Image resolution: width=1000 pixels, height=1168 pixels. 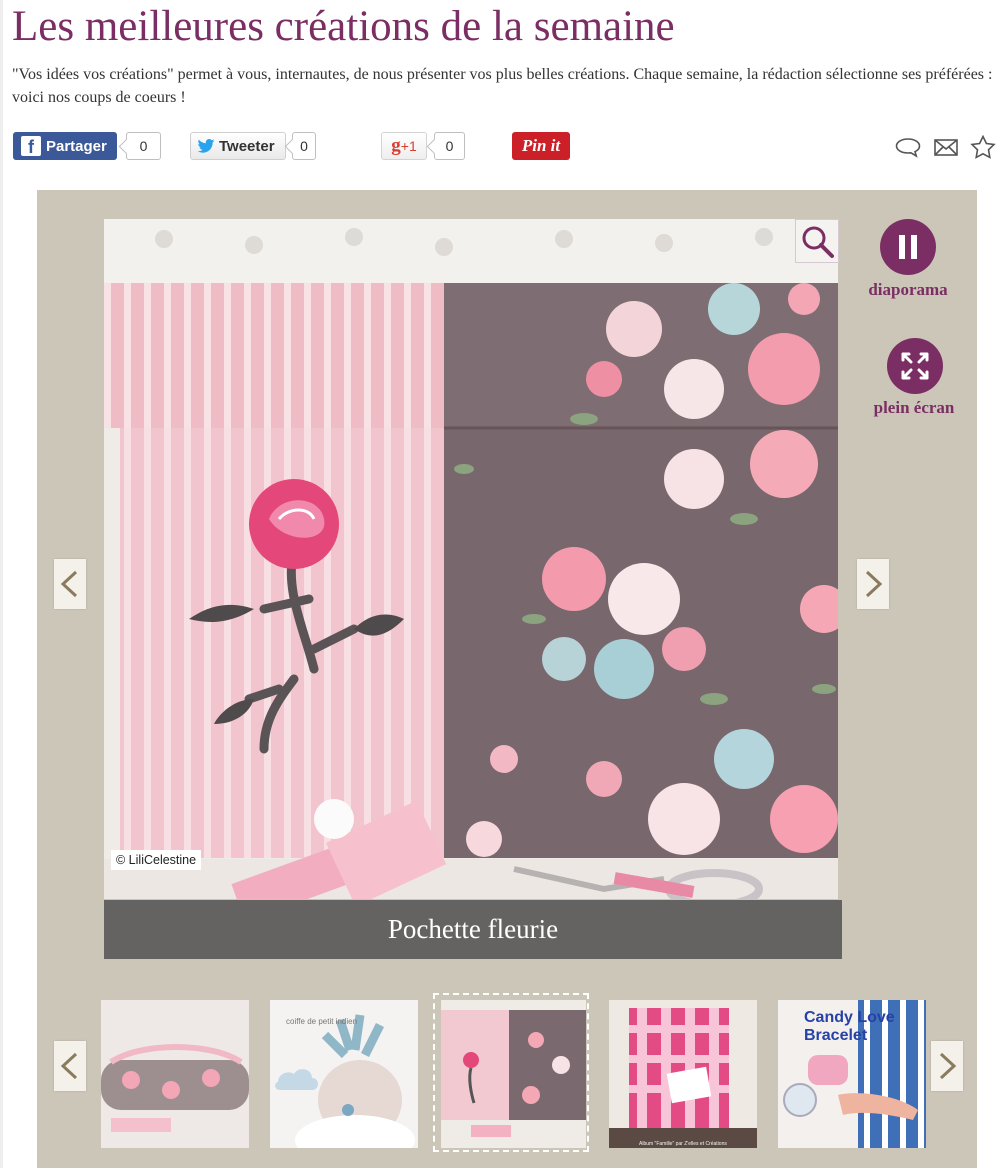 What do you see at coordinates (836, 1035) in the screenshot?
I see `svg-text: Bracelet` at bounding box center [836, 1035].